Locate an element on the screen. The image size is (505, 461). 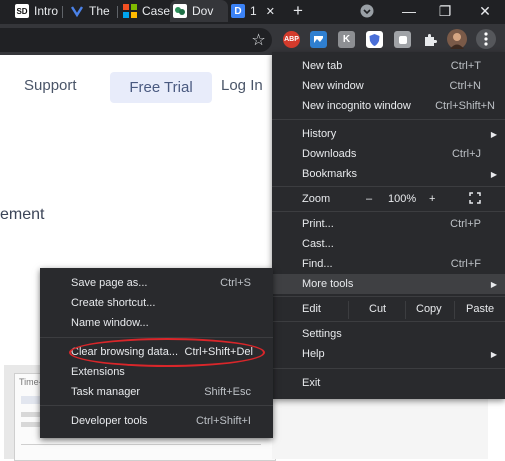
profile-avatar is located at coordinates (457, 39).